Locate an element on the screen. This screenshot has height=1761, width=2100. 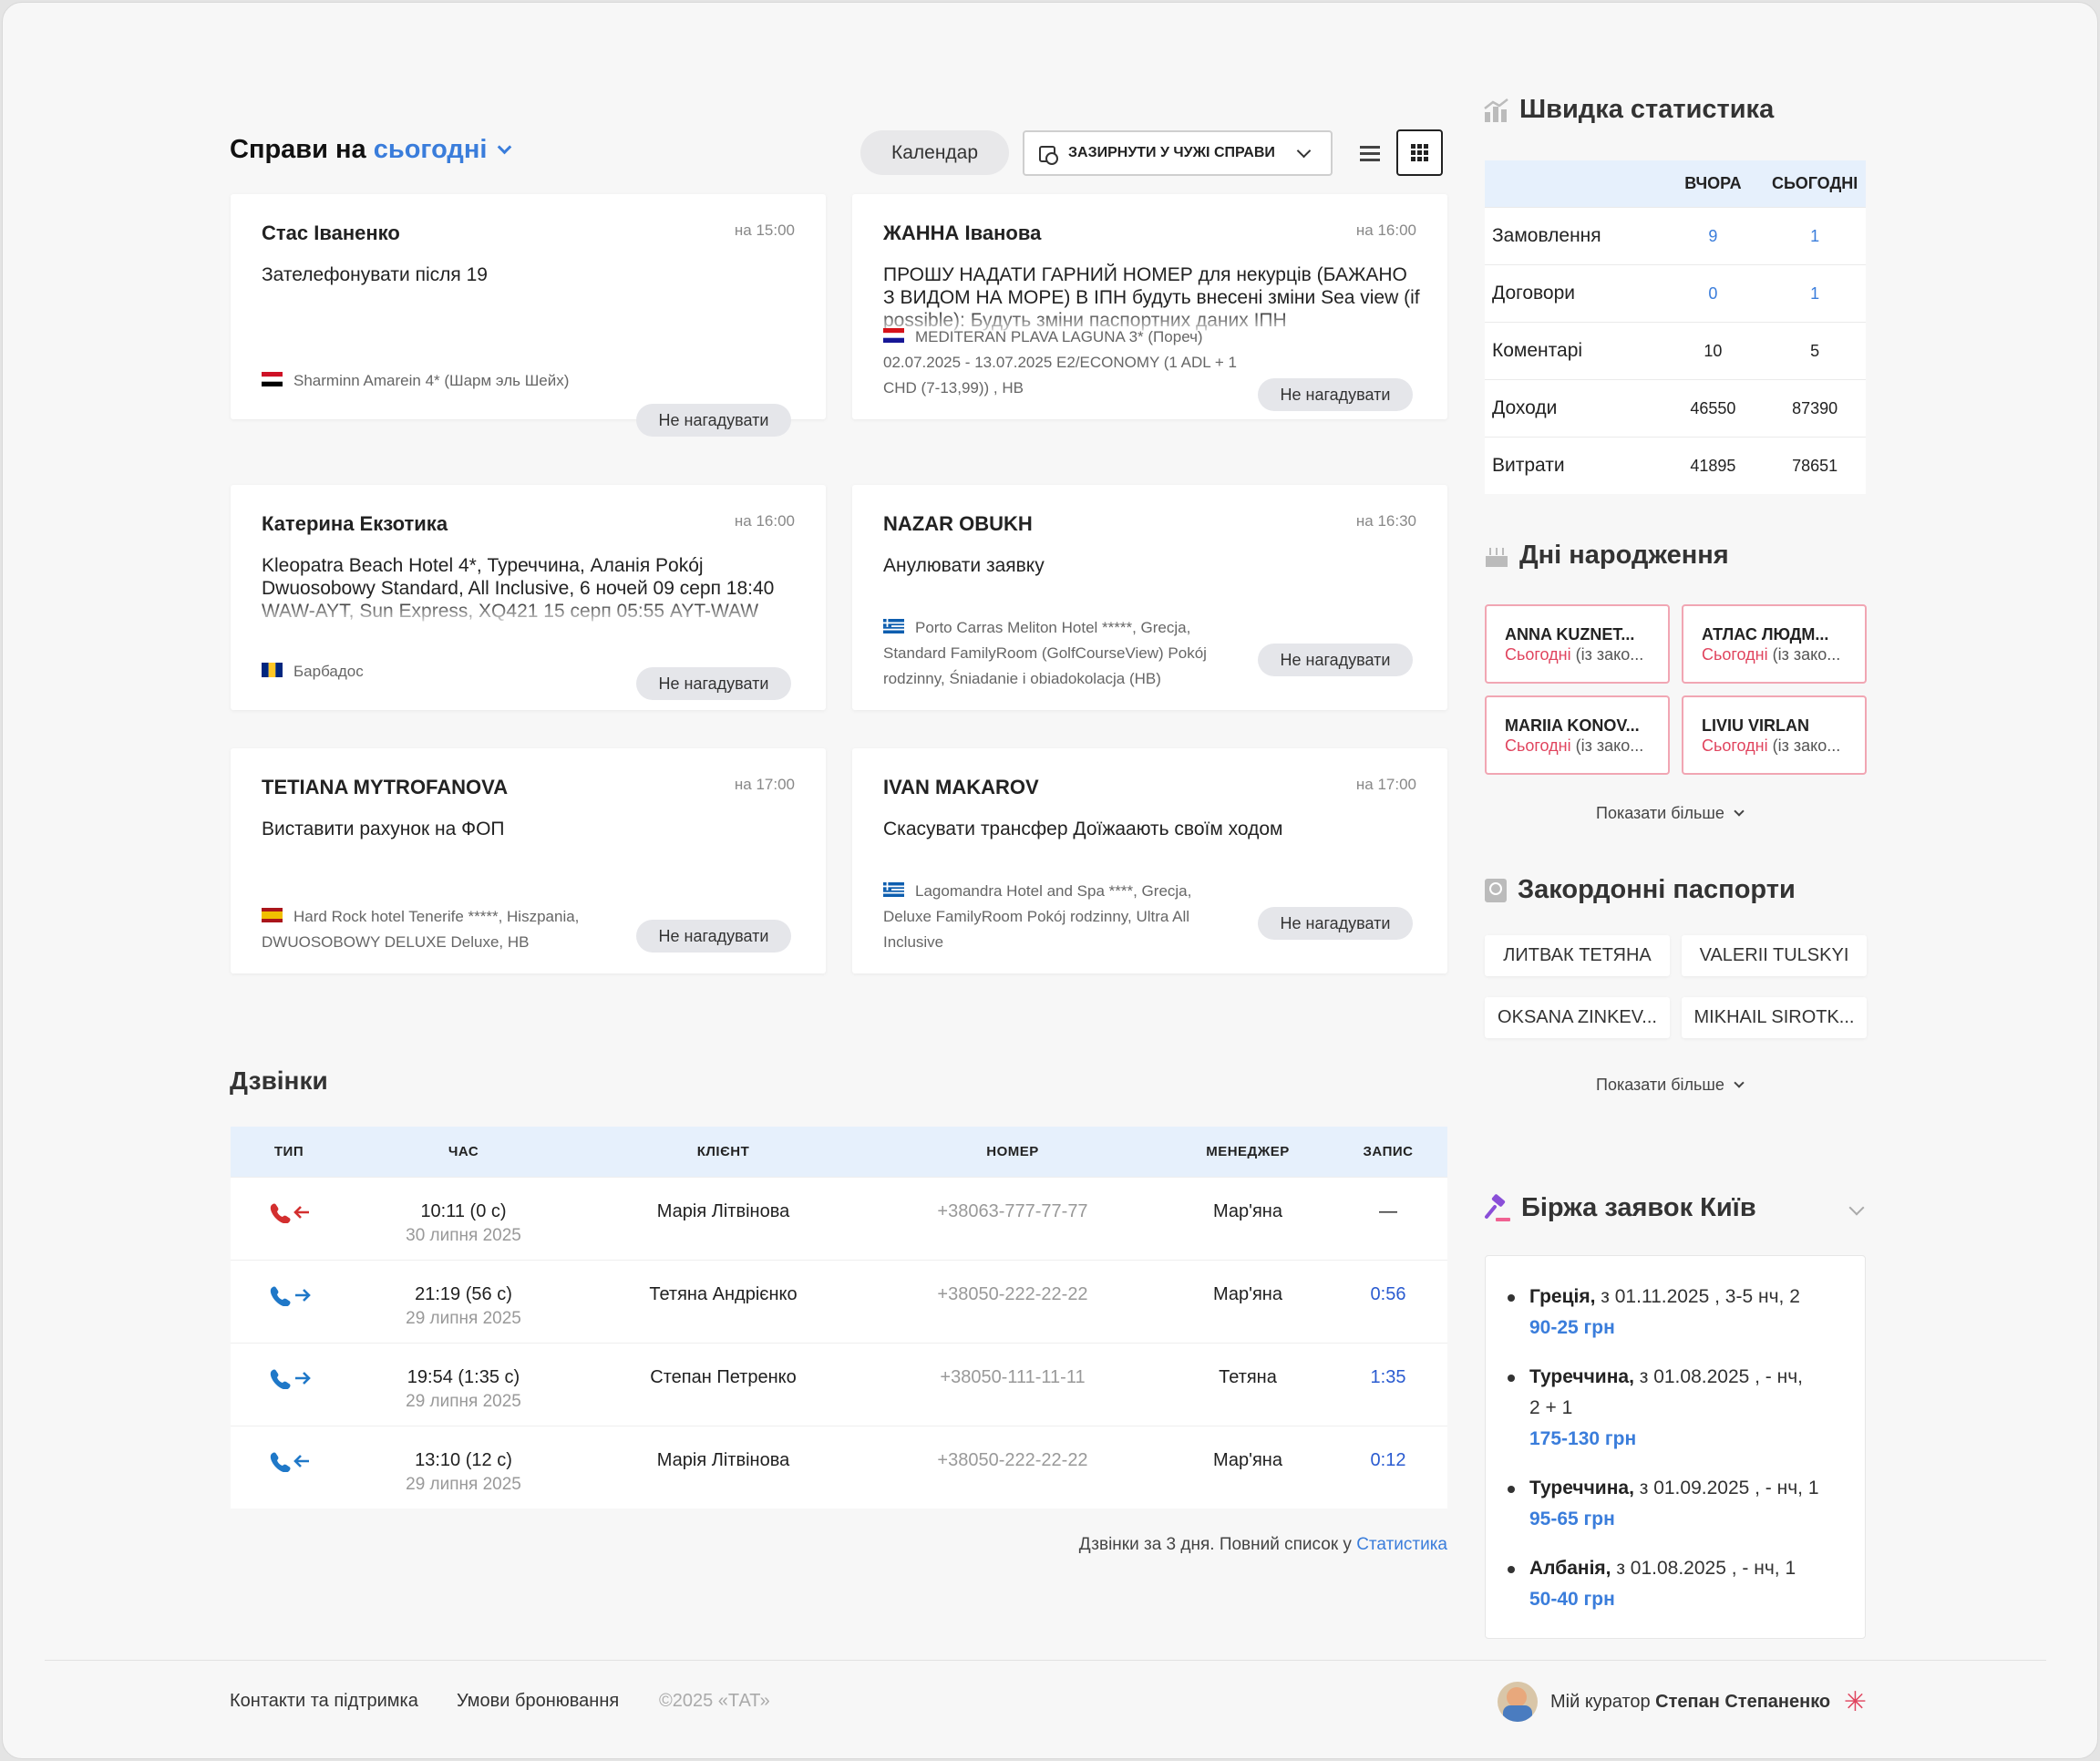
passports-show-more: Показати більше is located at coordinates (1671, 1085).